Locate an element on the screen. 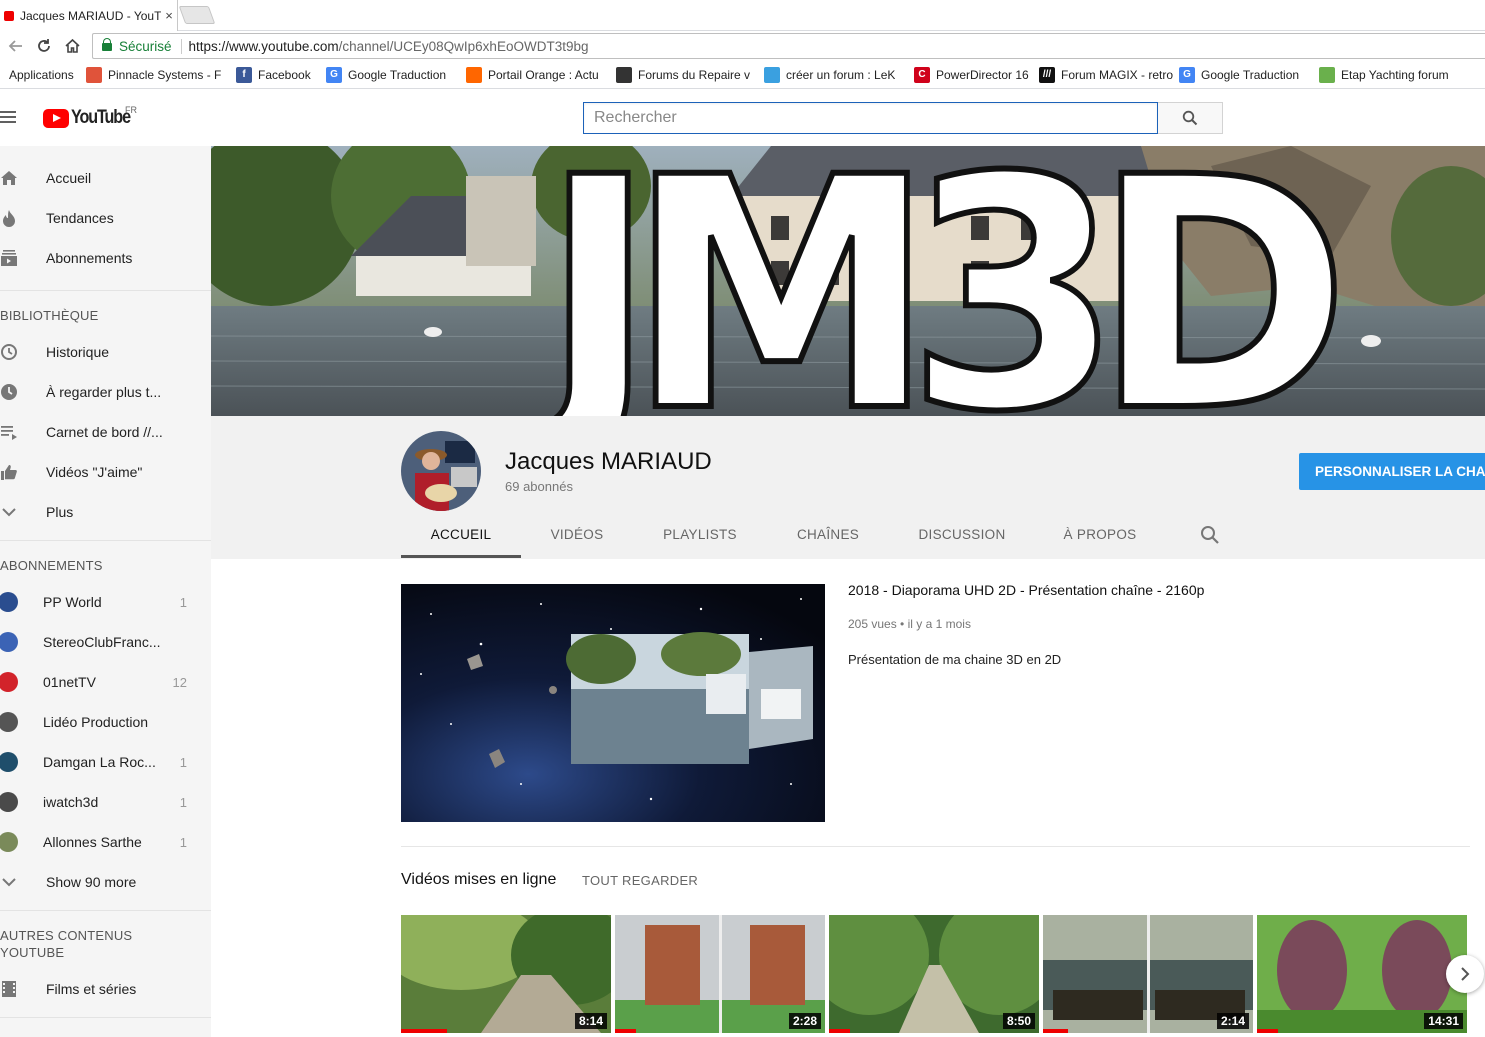 This screenshot has width=1485, height=1037. subscriptions-icon is located at coordinates (9, 258).